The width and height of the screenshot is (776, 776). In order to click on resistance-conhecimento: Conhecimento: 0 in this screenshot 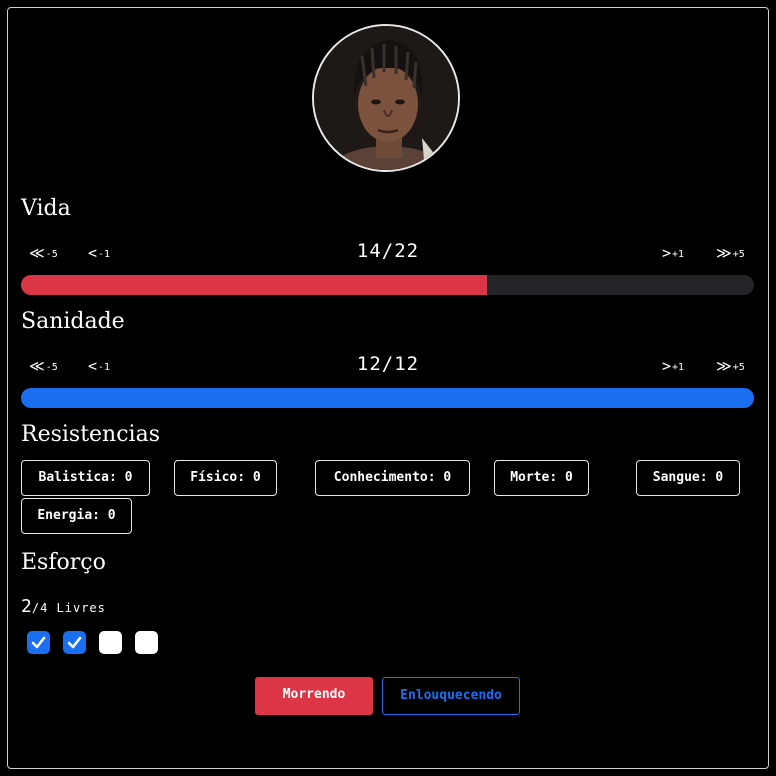, I will do `click(392, 478)`.